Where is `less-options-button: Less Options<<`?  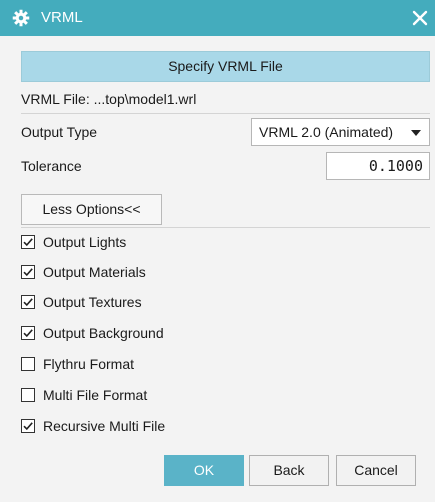 less-options-button: Less Options<< is located at coordinates (91, 209).